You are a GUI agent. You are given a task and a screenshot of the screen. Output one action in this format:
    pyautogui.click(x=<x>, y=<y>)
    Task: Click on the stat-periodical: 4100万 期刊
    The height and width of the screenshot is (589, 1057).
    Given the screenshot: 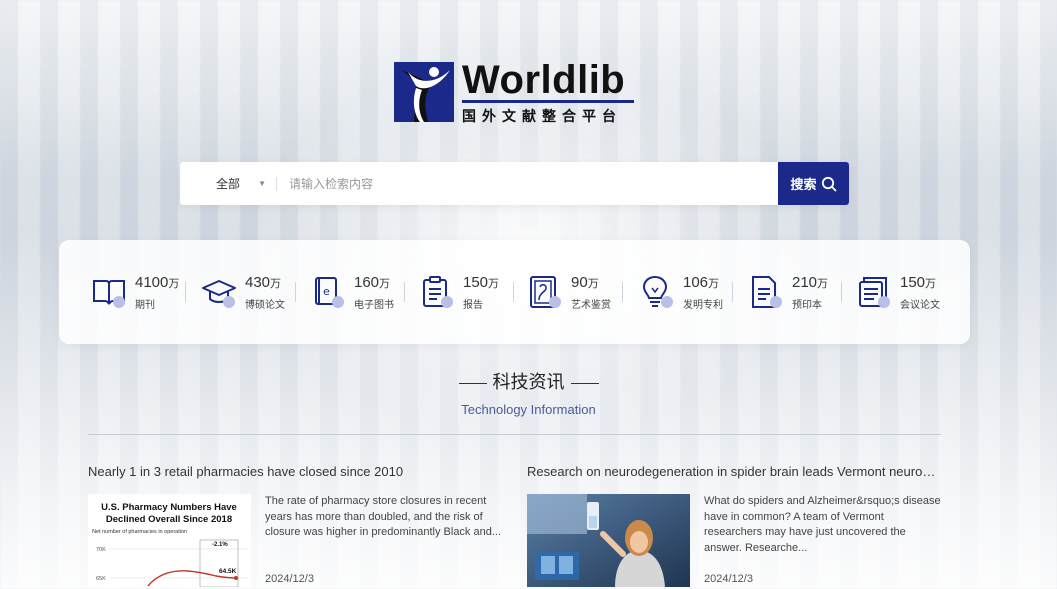 What is the action you would take?
    pyautogui.click(x=135, y=292)
    